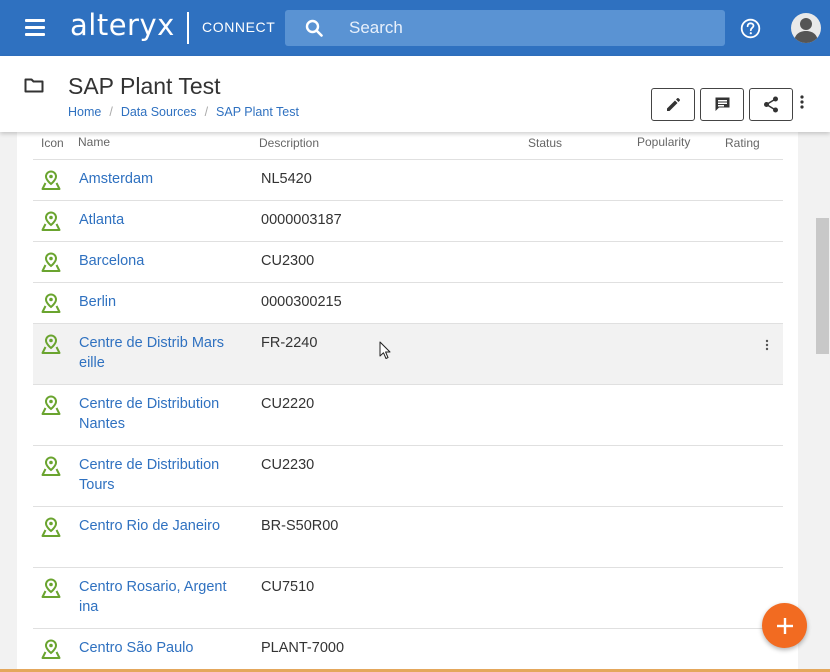 Image resolution: width=830 pixels, height=672 pixels. What do you see at coordinates (159, 112) in the screenshot?
I see `breadcrumb-data-sources: Data Sources` at bounding box center [159, 112].